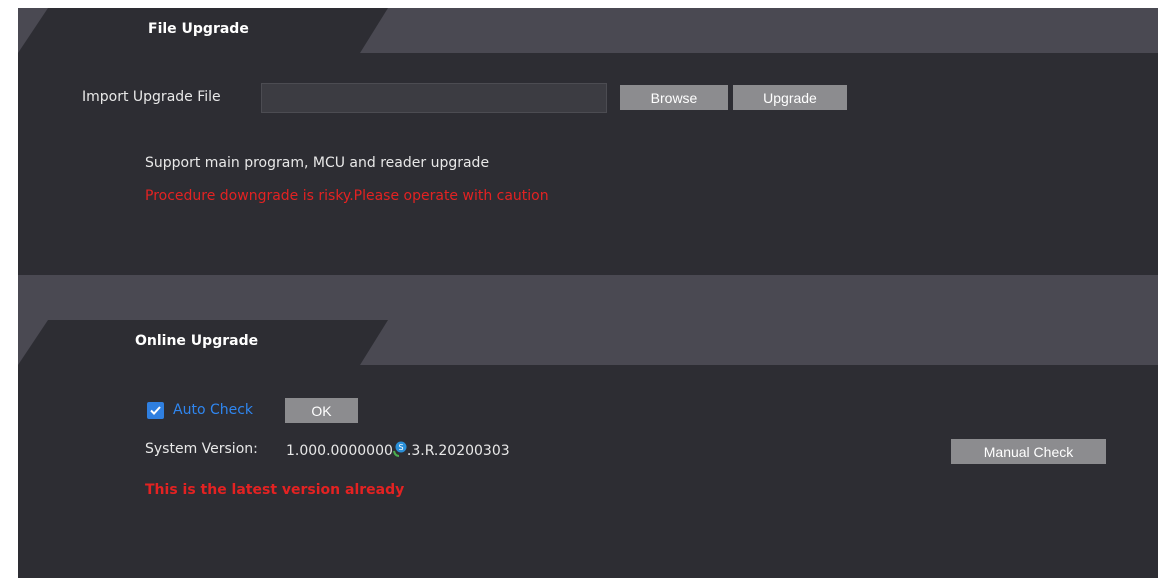 Image resolution: width=1158 pixels, height=578 pixels. Describe the element at coordinates (339, 451) in the screenshot. I see `version-prefix: 1.000.0000000` at that location.